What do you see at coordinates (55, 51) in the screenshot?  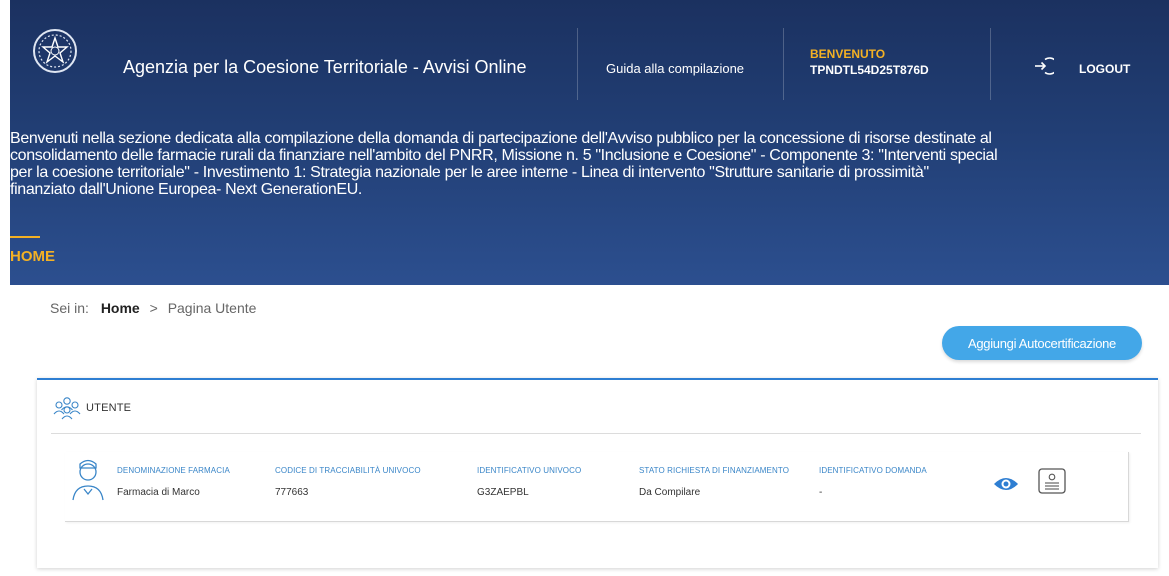 I see `italian-republic-emblem-icon` at bounding box center [55, 51].